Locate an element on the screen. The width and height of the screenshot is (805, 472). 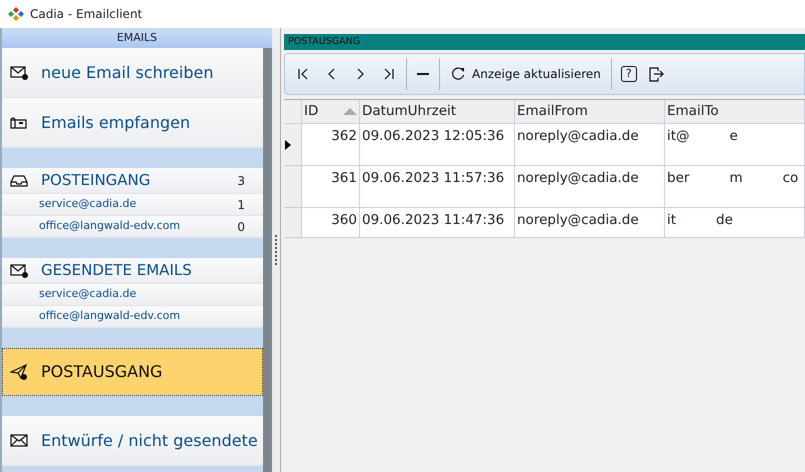
refresh-button: Anzeige aktualisieren is located at coordinates (525, 74).